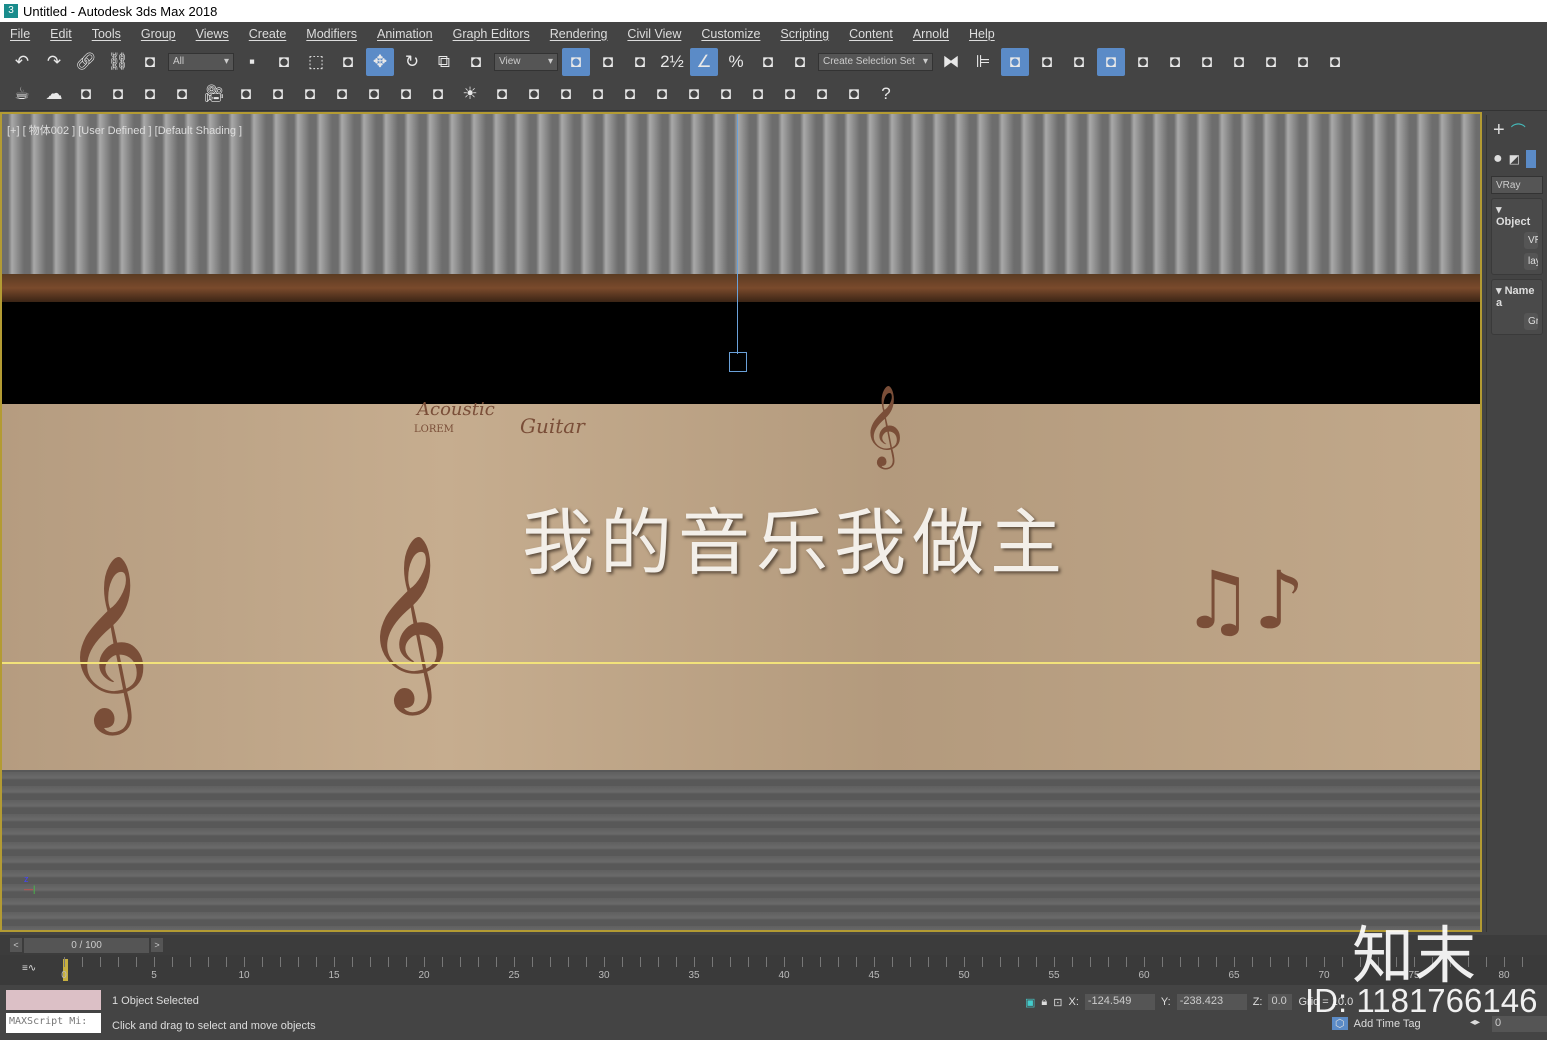 This screenshot has width=1547, height=1040. I want to click on object-type-button: layAm, so click(1531, 261).